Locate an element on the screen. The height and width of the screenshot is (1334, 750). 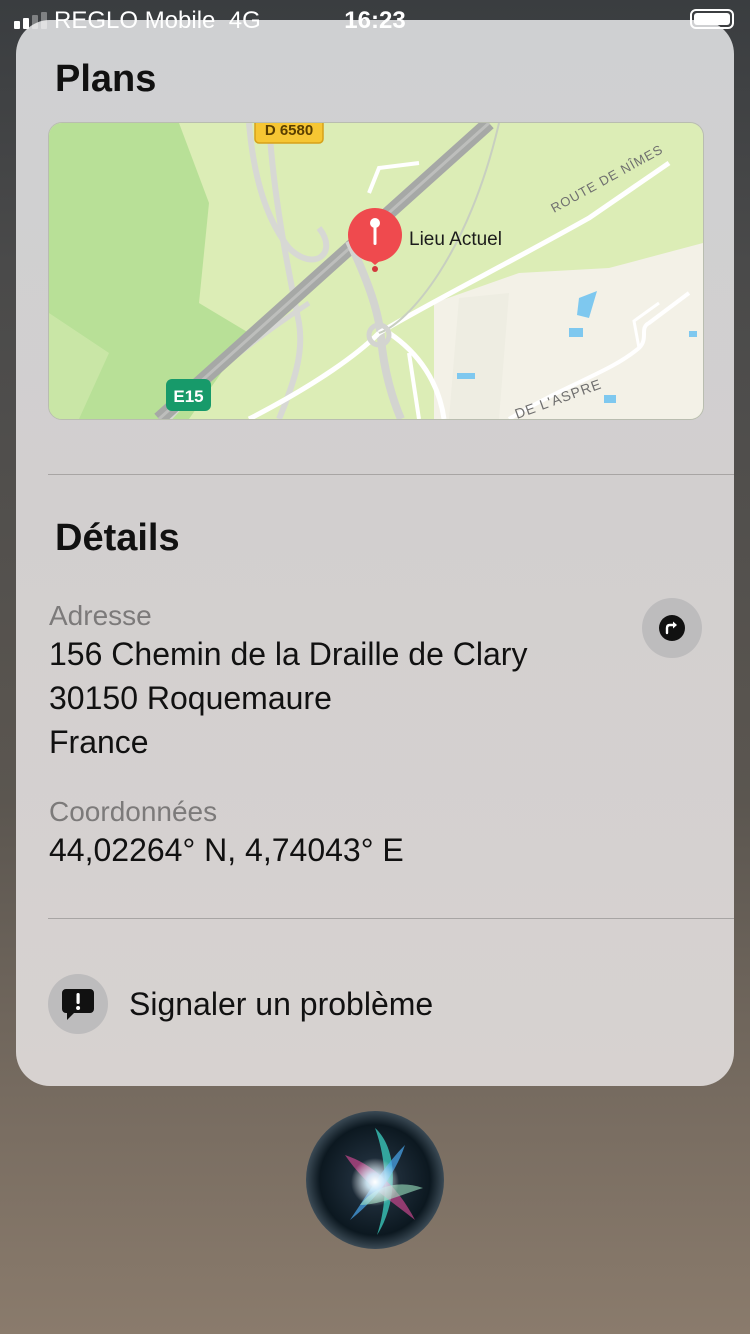
report-bubble-icon is located at coordinates (78, 1004).